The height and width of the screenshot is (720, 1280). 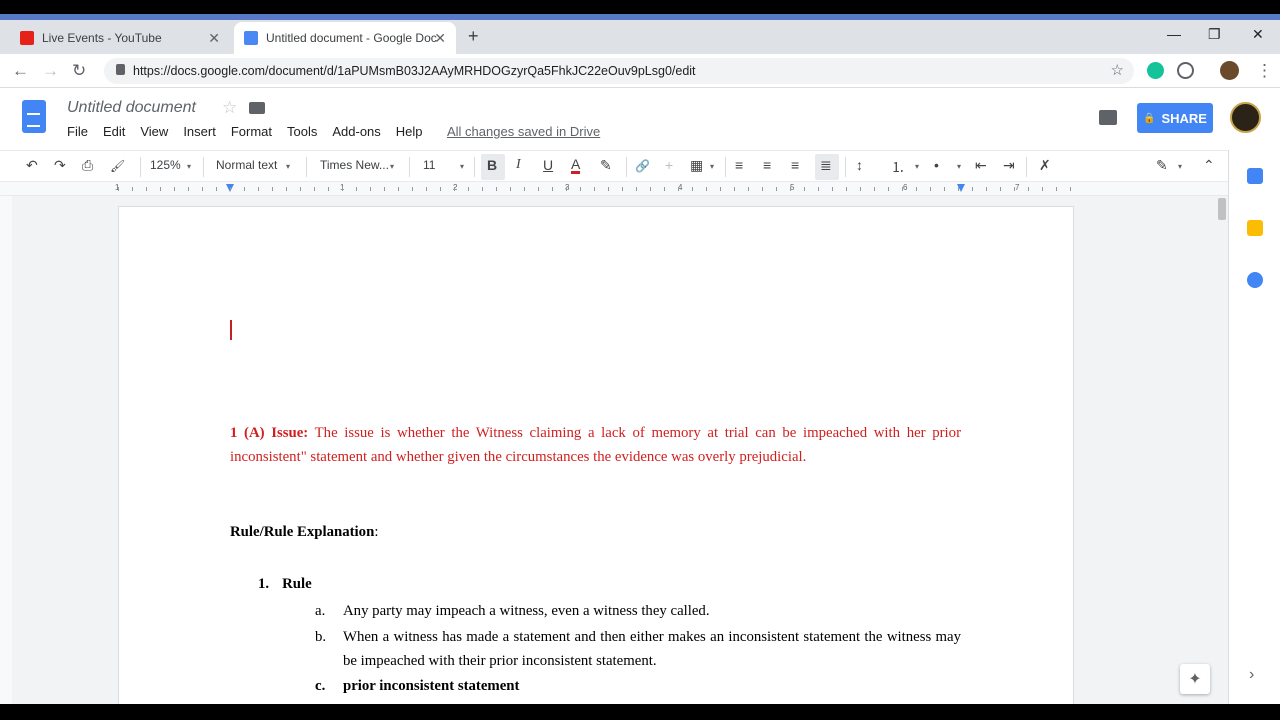 What do you see at coordinates (669, 165) in the screenshot?
I see `add-comment-icon: +` at bounding box center [669, 165].